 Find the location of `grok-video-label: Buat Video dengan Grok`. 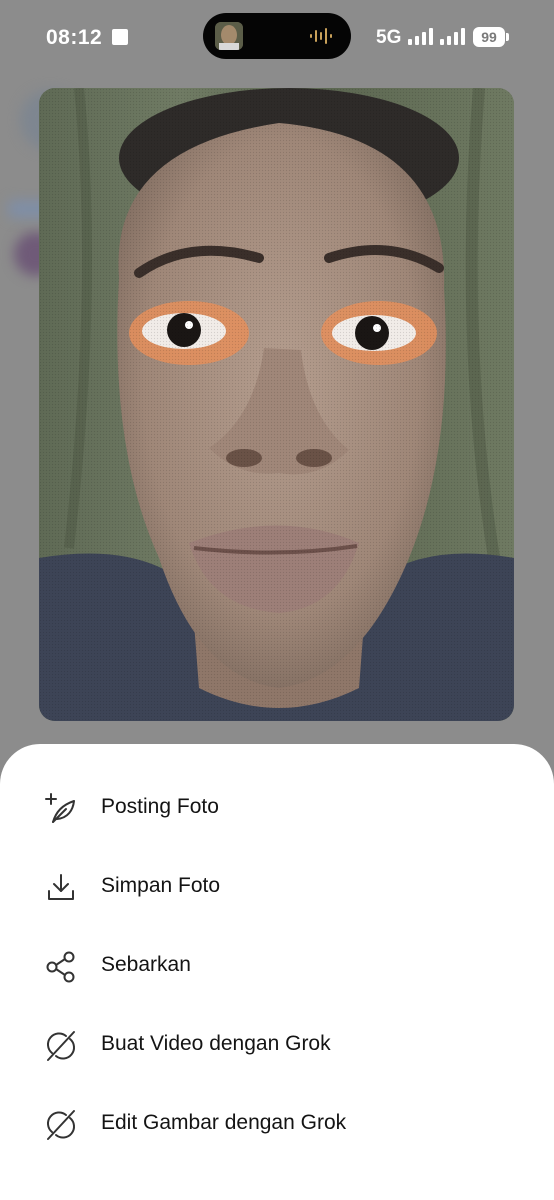

grok-video-label: Buat Video dengan Grok is located at coordinates (216, 1043).